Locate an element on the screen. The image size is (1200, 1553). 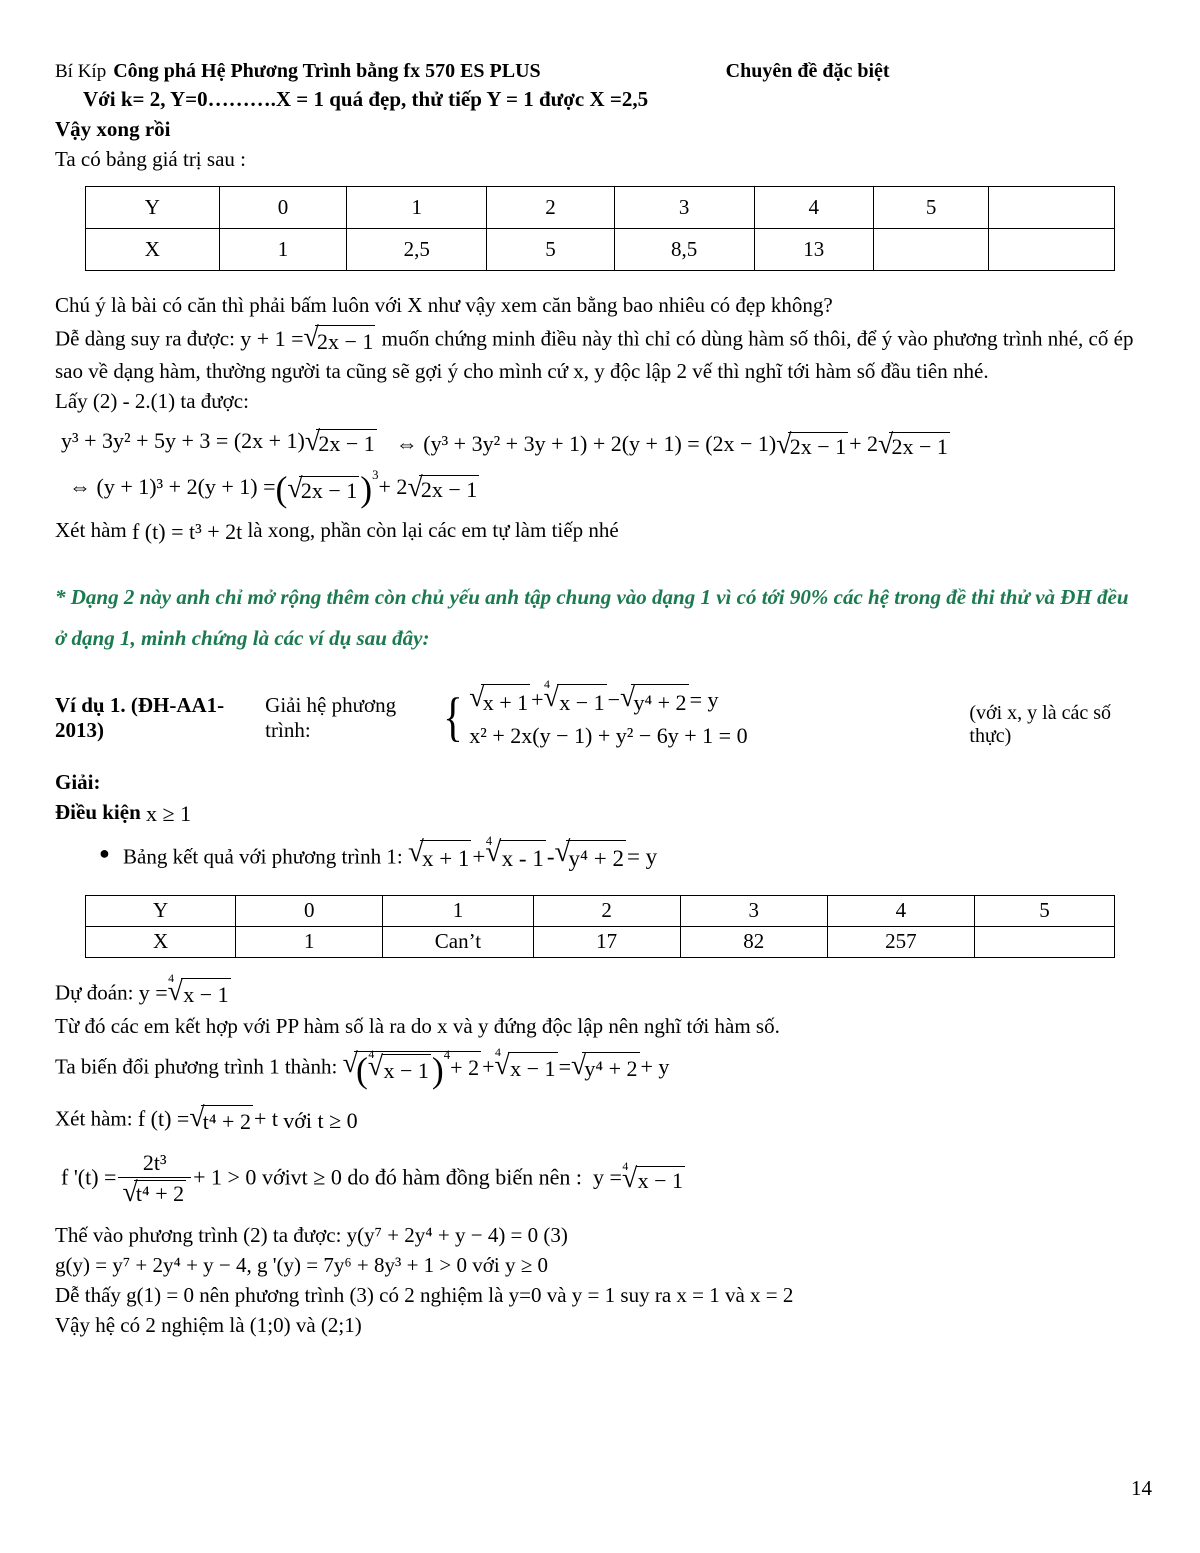
fraction: 2t³ √ t⁴ + 2 is located at coordinates (155, 1179).